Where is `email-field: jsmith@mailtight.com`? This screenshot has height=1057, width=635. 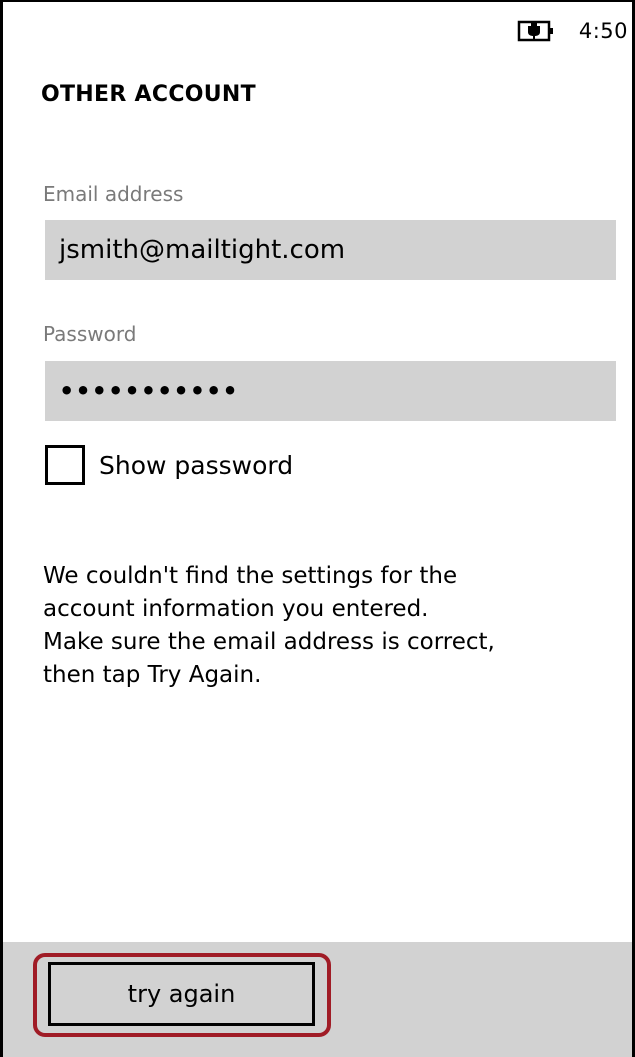
email-field: jsmith@mailtight.com is located at coordinates (330, 250).